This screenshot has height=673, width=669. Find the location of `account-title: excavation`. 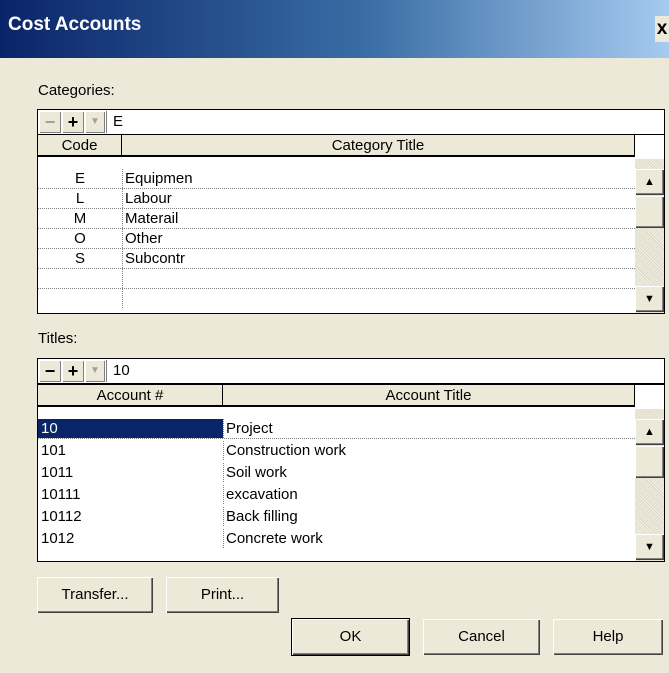

account-title: excavation is located at coordinates (429, 494).